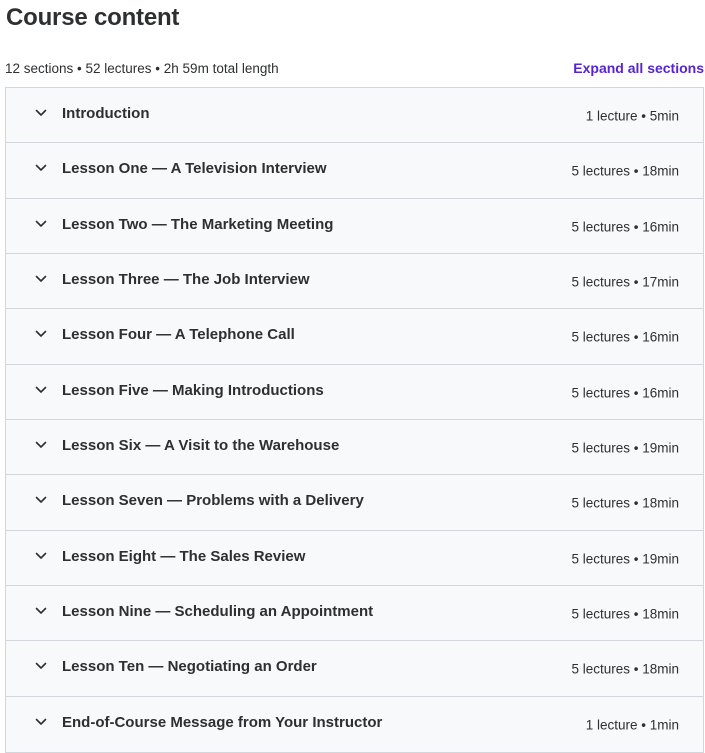 The image size is (705, 753). I want to click on section-title: Lesson Ten — Negotiating an Order, so click(189, 667).